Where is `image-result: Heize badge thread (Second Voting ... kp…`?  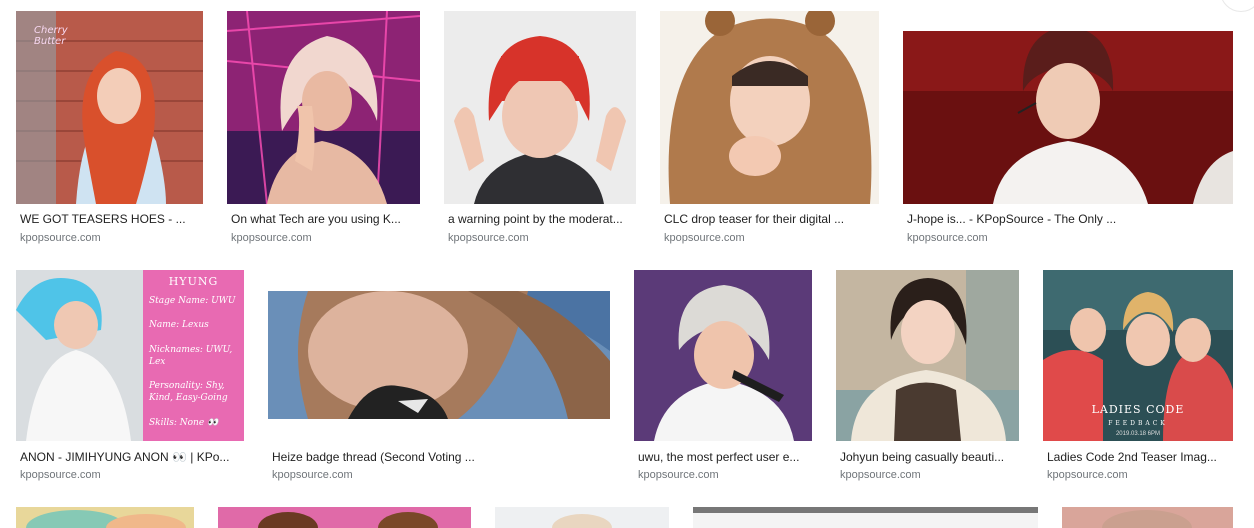 image-result: Heize badge thread (Second Voting ... kp… is located at coordinates (439, 380).